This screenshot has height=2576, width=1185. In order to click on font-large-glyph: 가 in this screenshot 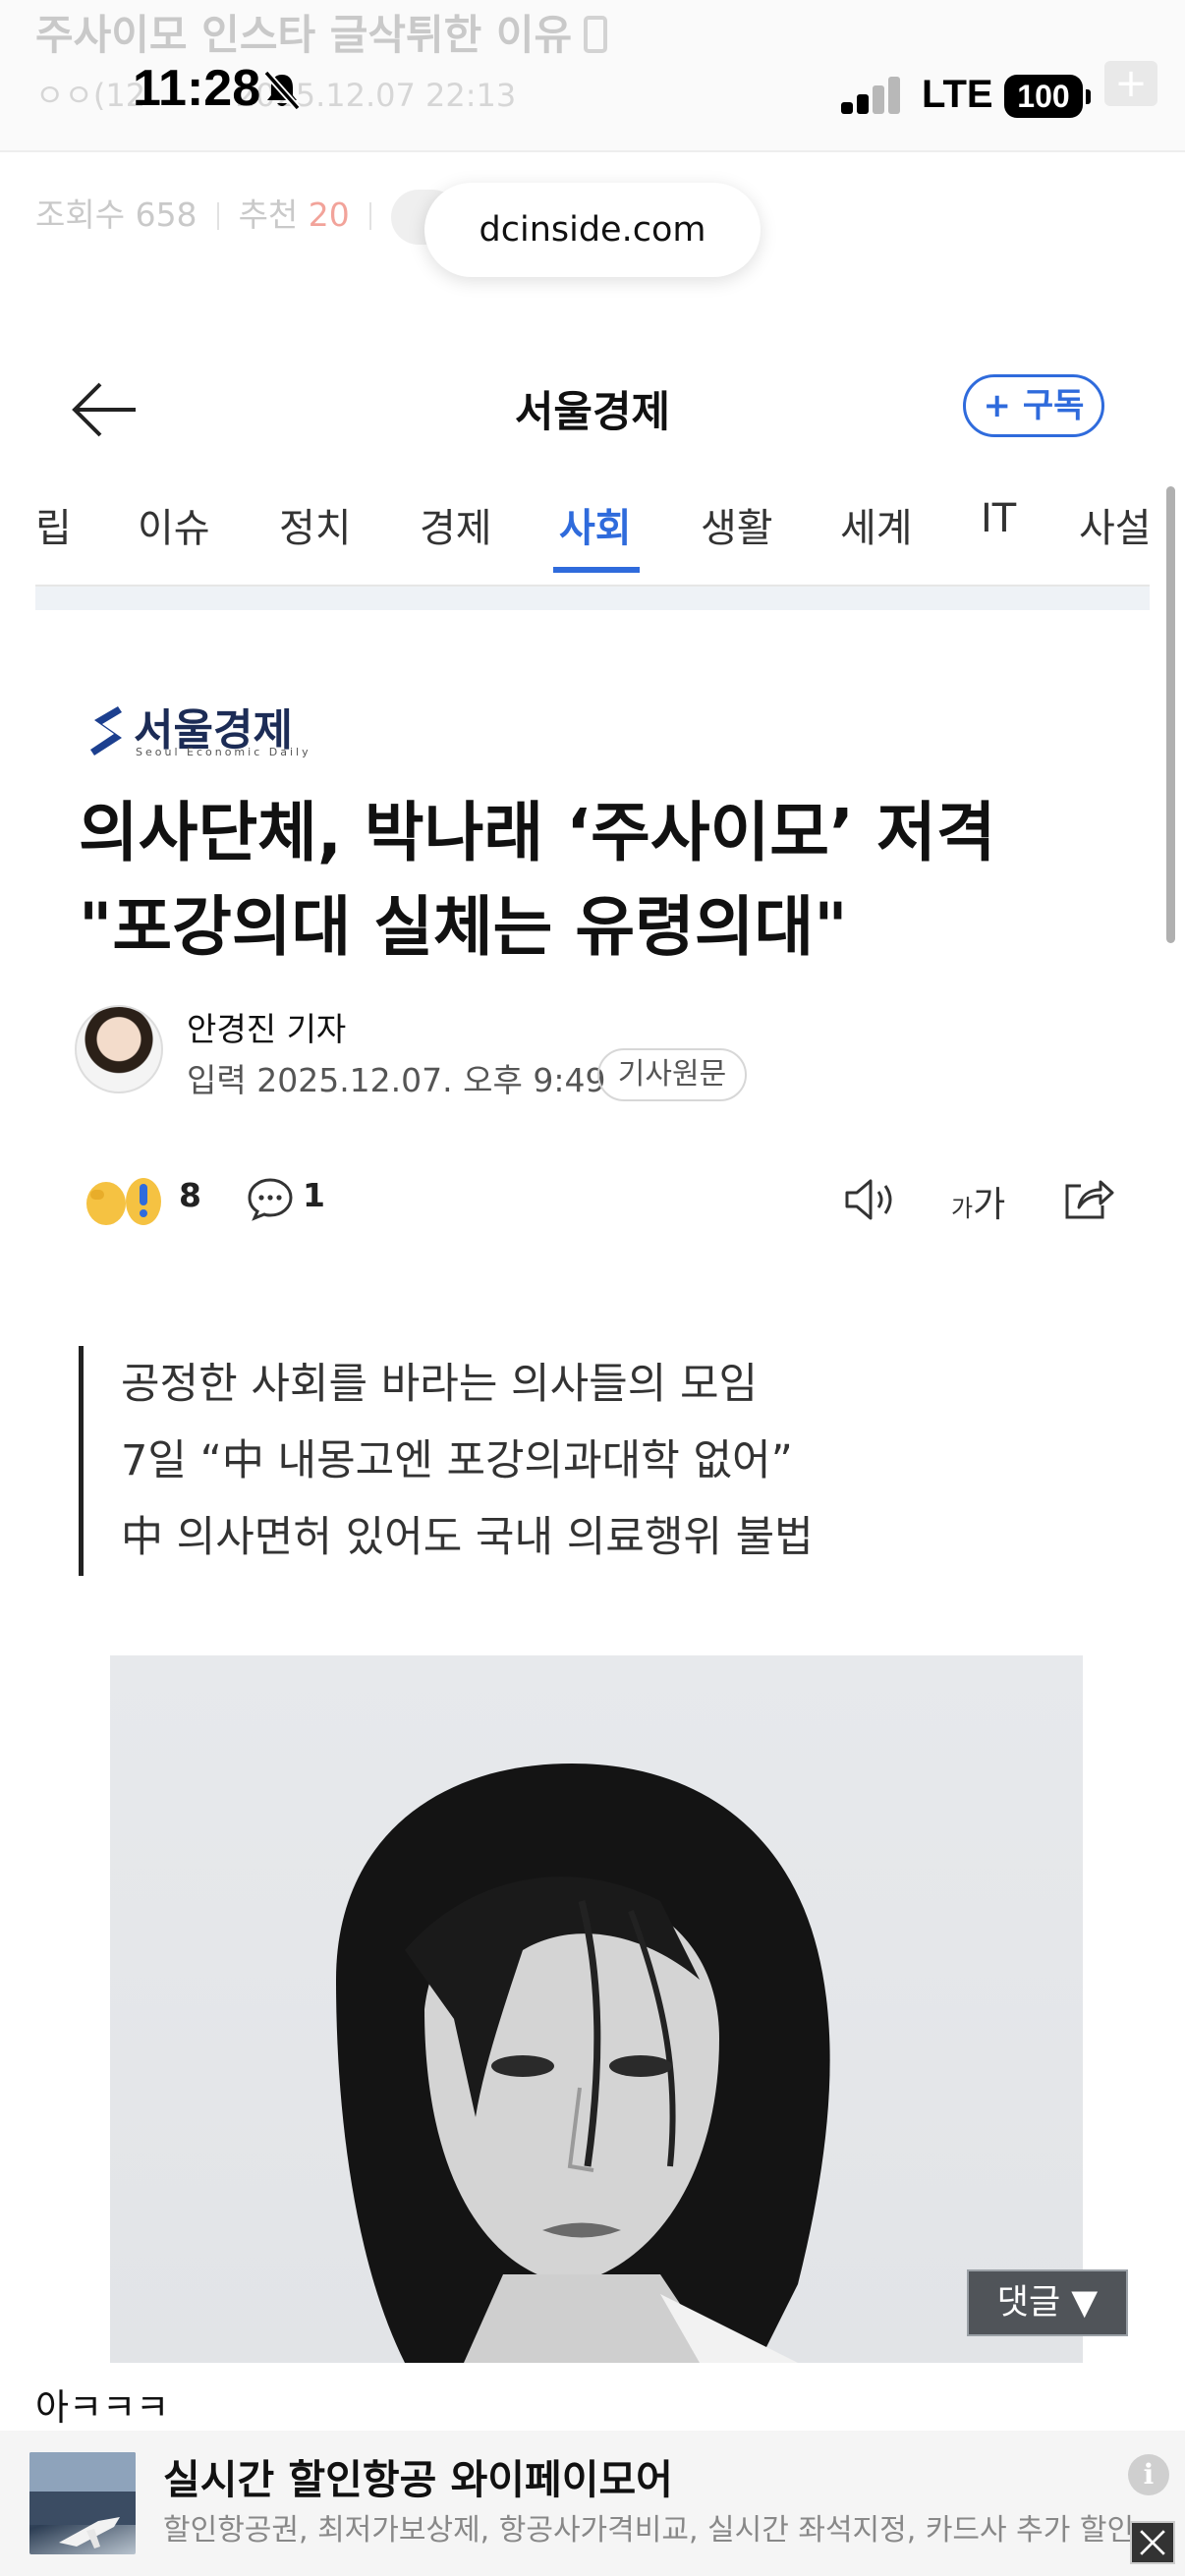, I will do `click(990, 1205)`.